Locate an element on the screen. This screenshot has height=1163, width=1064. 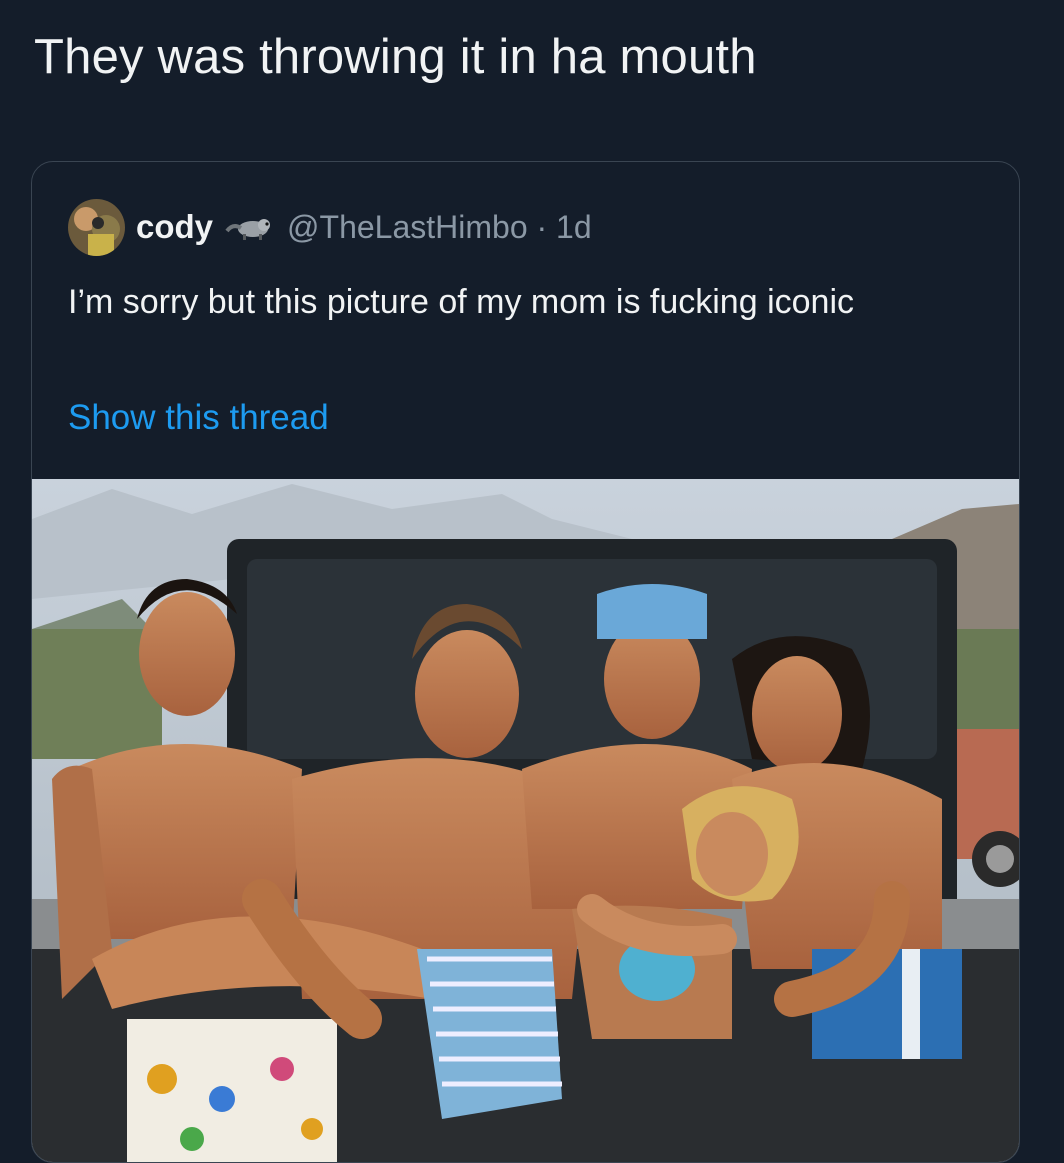
user-handle: @TheLastHimbo is located at coordinates (407, 227).